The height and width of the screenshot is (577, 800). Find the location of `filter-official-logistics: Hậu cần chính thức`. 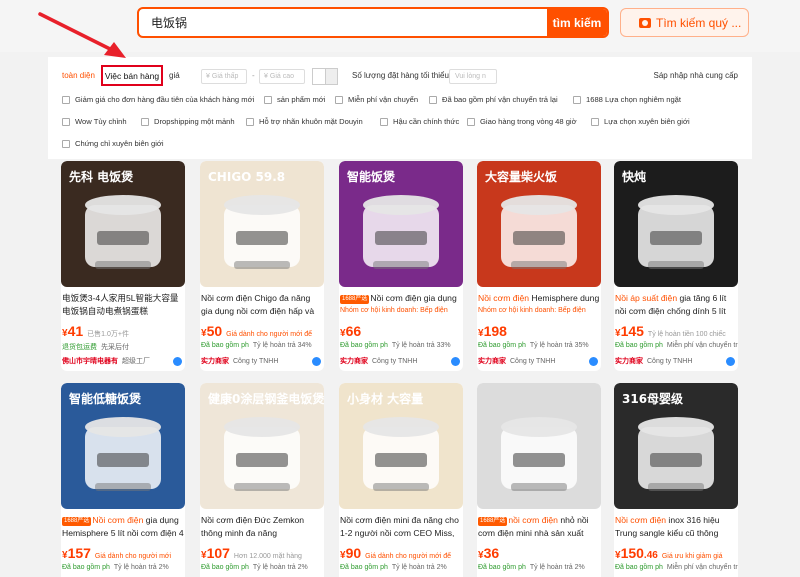

filter-official-logistics: Hậu cần chính thức is located at coordinates (419, 121).